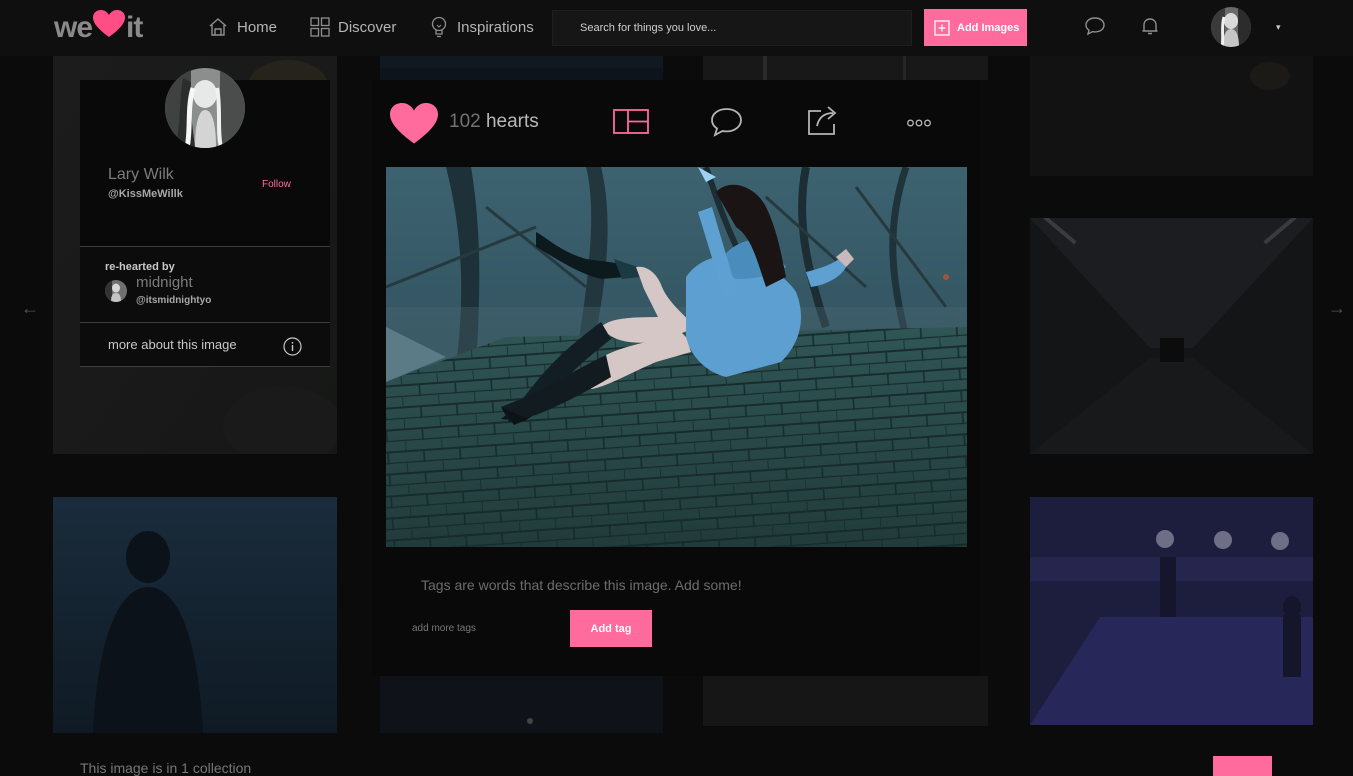  Describe the element at coordinates (732, 28) in the screenshot. I see `search-input` at that location.